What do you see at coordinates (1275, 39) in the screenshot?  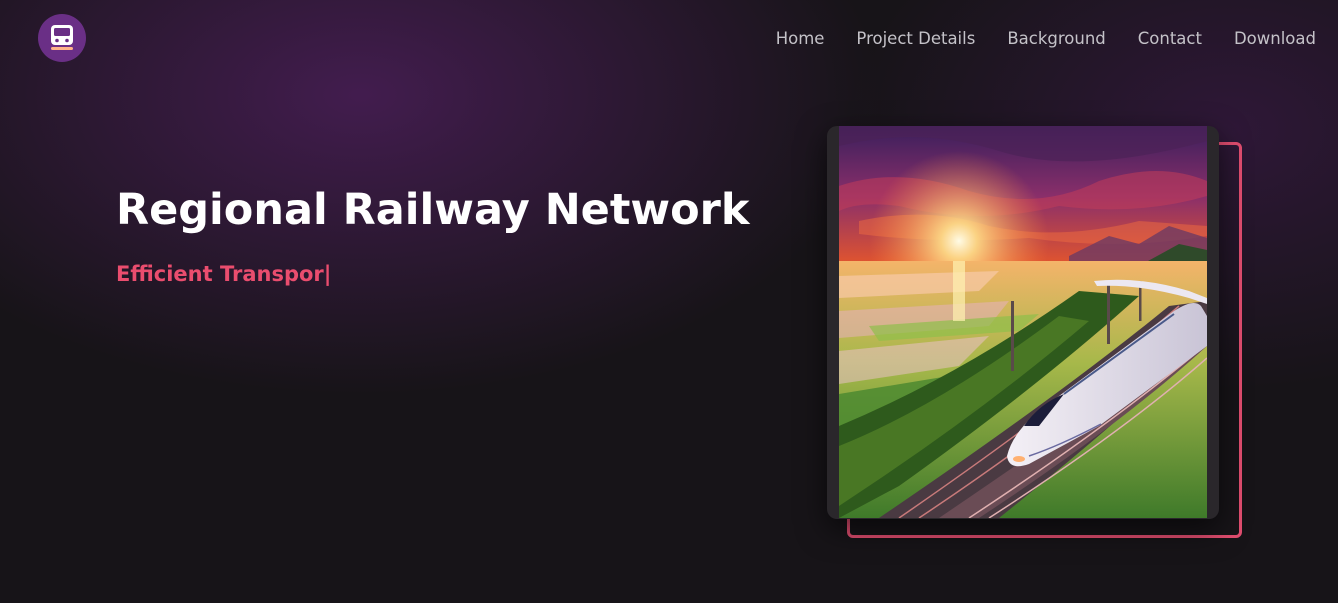 I see `nav-download: Download` at bounding box center [1275, 39].